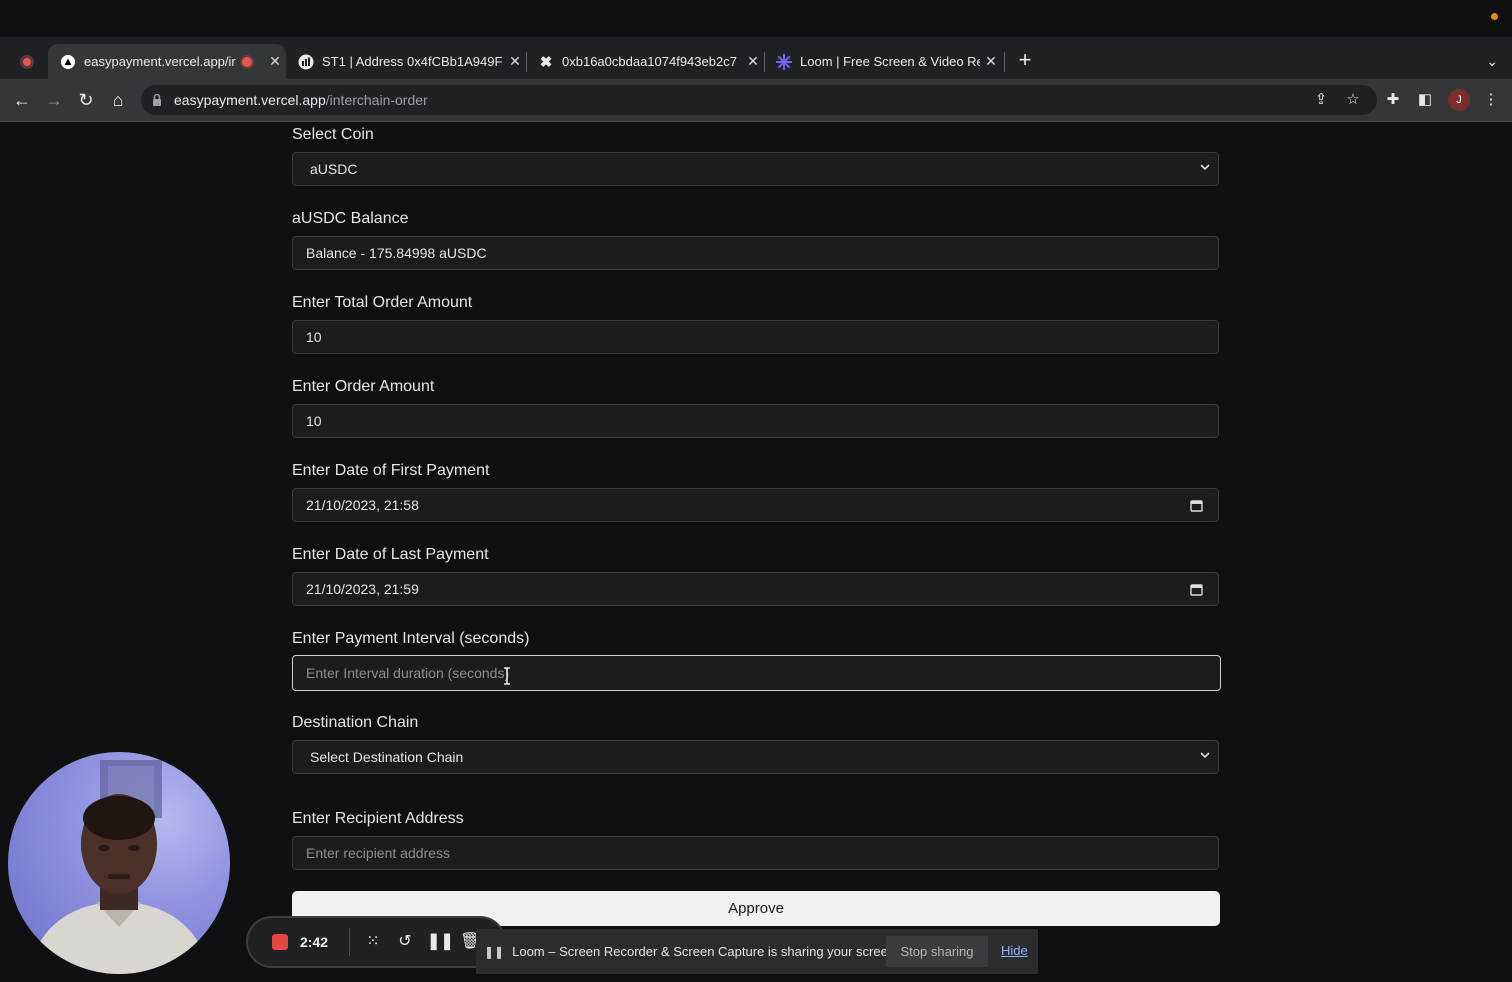 The height and width of the screenshot is (982, 1512). What do you see at coordinates (1492, 61) in the screenshot?
I see `tab-search-chevron-icon: ⌄` at bounding box center [1492, 61].